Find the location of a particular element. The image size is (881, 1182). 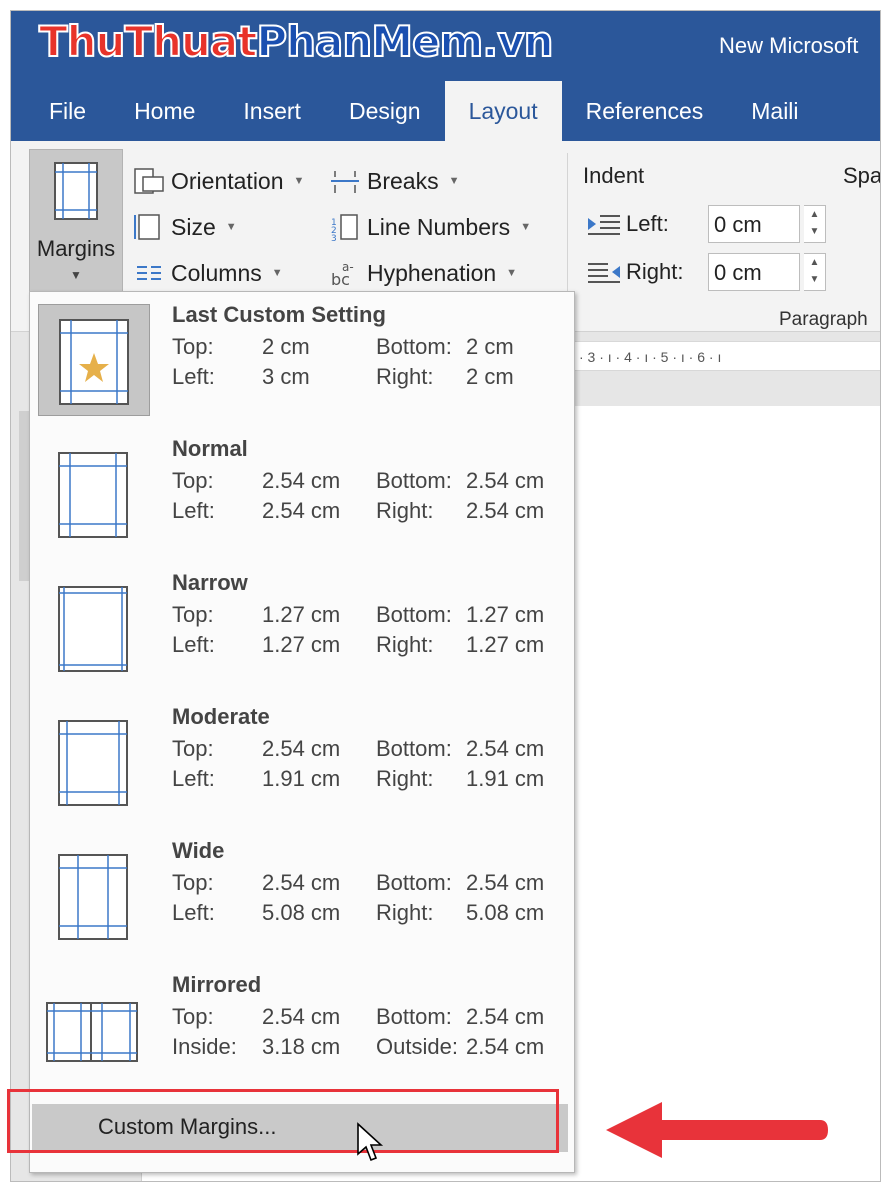

indent-right-input: 0 cm is located at coordinates (754, 272).